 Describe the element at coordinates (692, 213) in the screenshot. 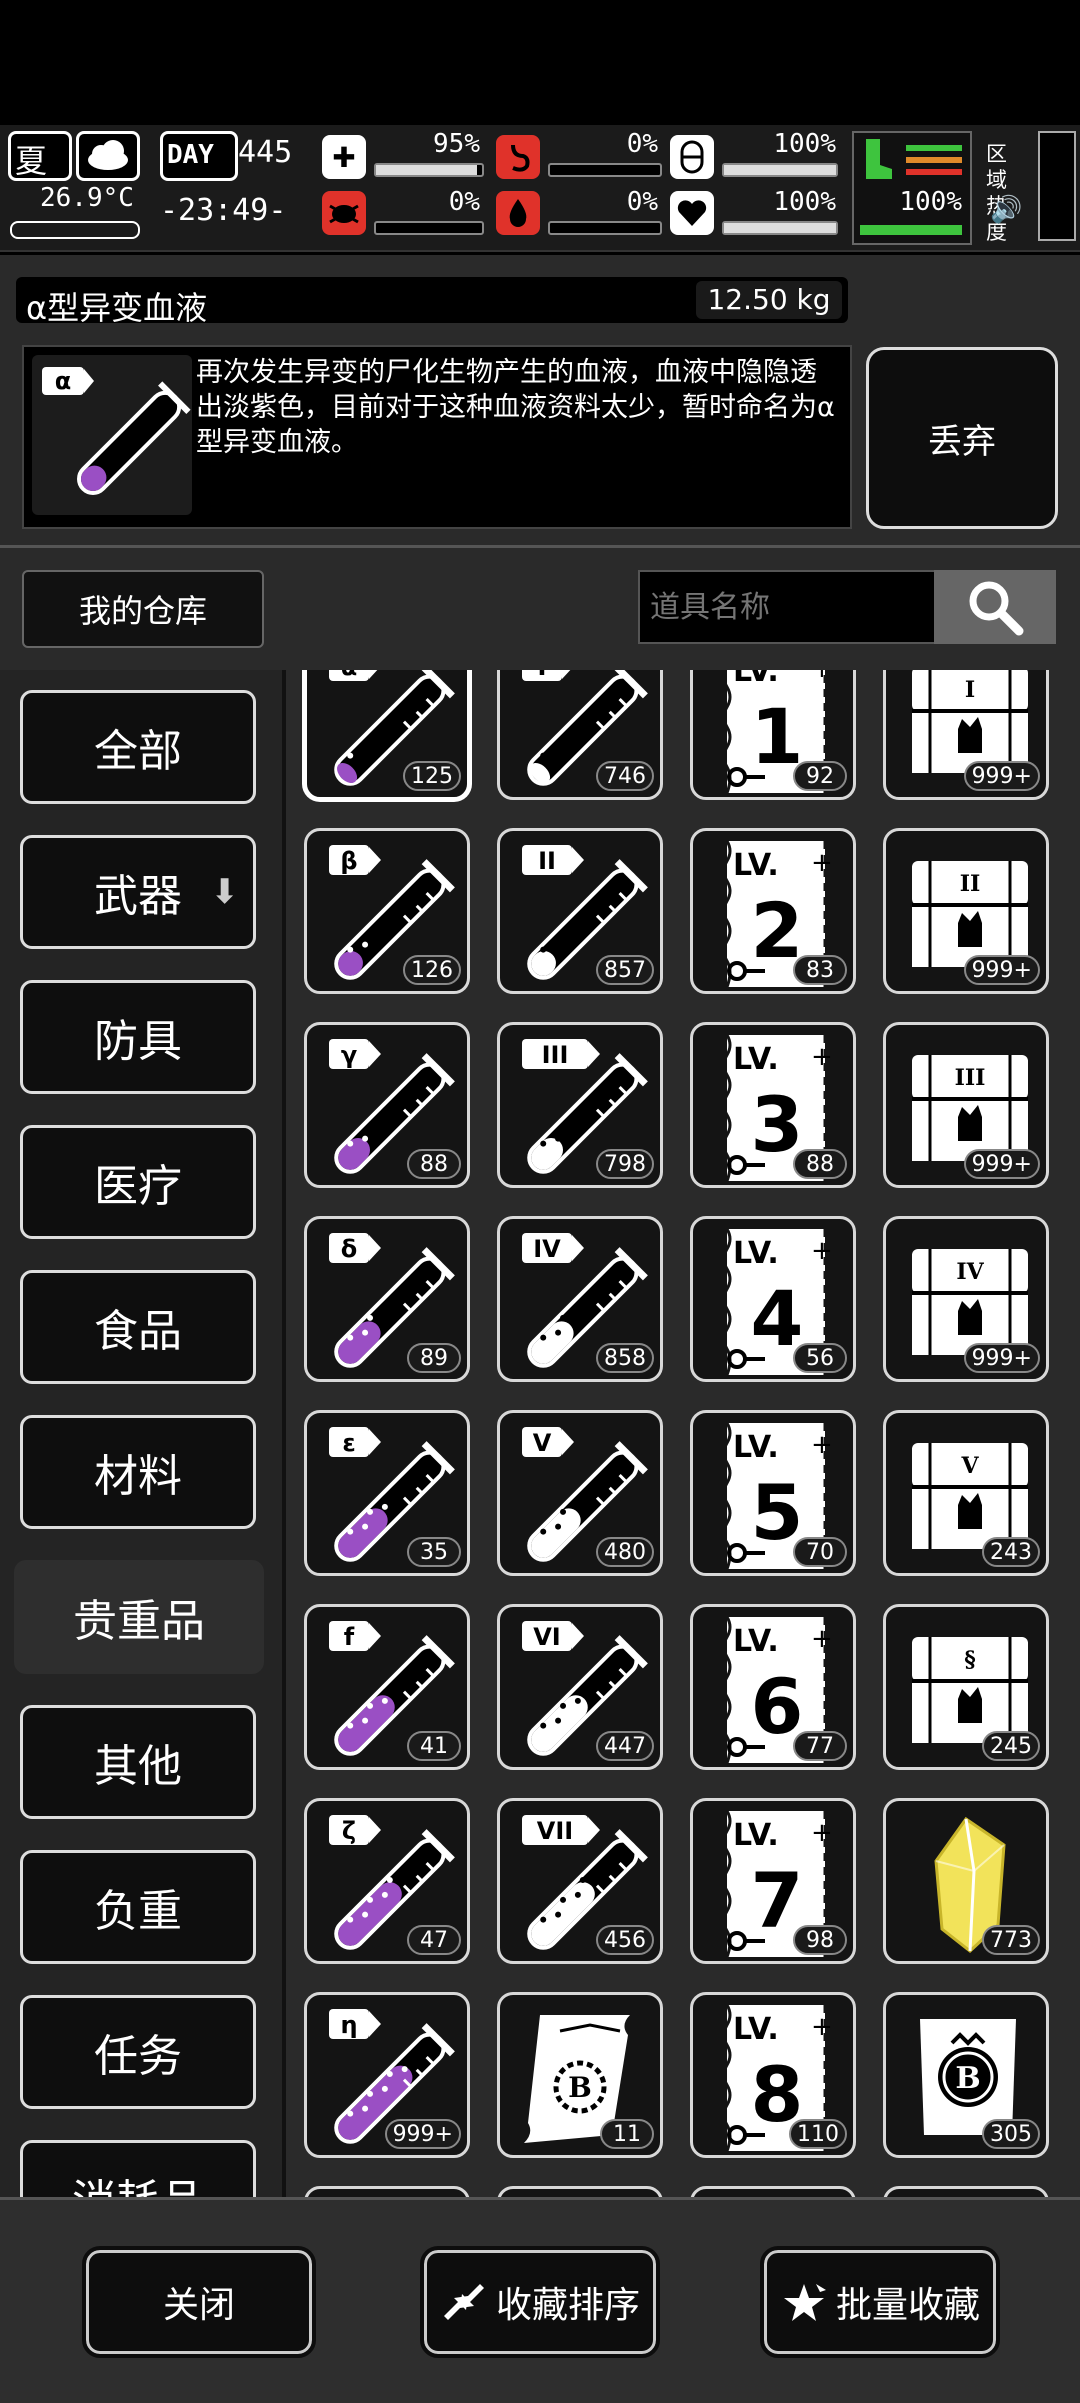

I see `heart-icon` at that location.